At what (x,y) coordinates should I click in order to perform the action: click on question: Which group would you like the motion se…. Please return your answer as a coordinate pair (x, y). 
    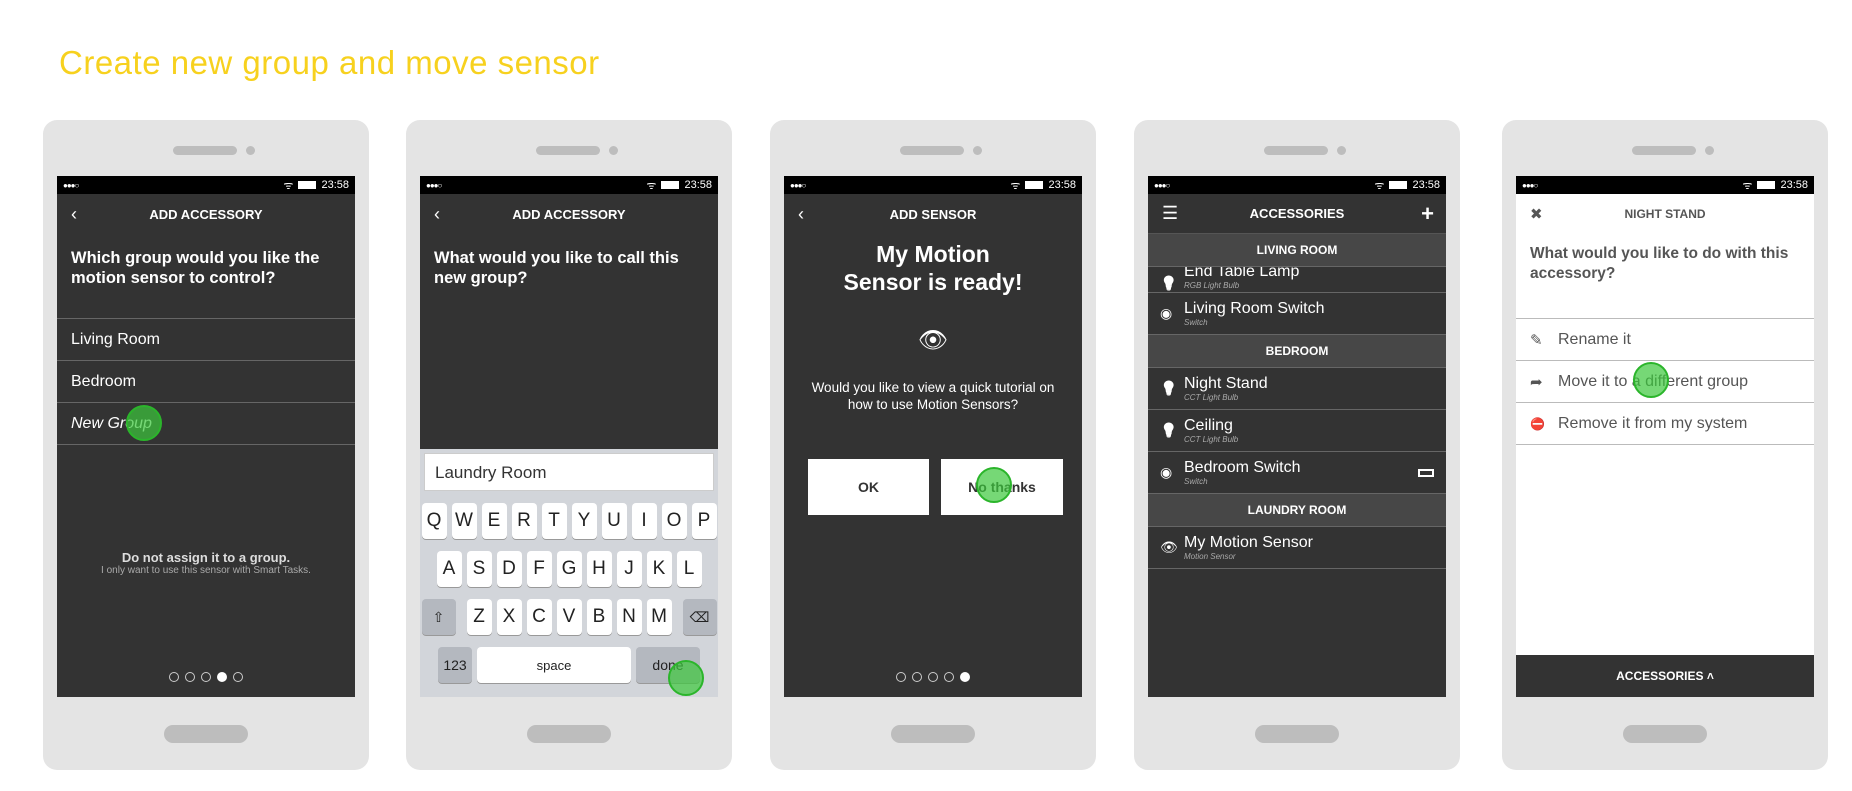
    Looking at the image, I should click on (195, 268).